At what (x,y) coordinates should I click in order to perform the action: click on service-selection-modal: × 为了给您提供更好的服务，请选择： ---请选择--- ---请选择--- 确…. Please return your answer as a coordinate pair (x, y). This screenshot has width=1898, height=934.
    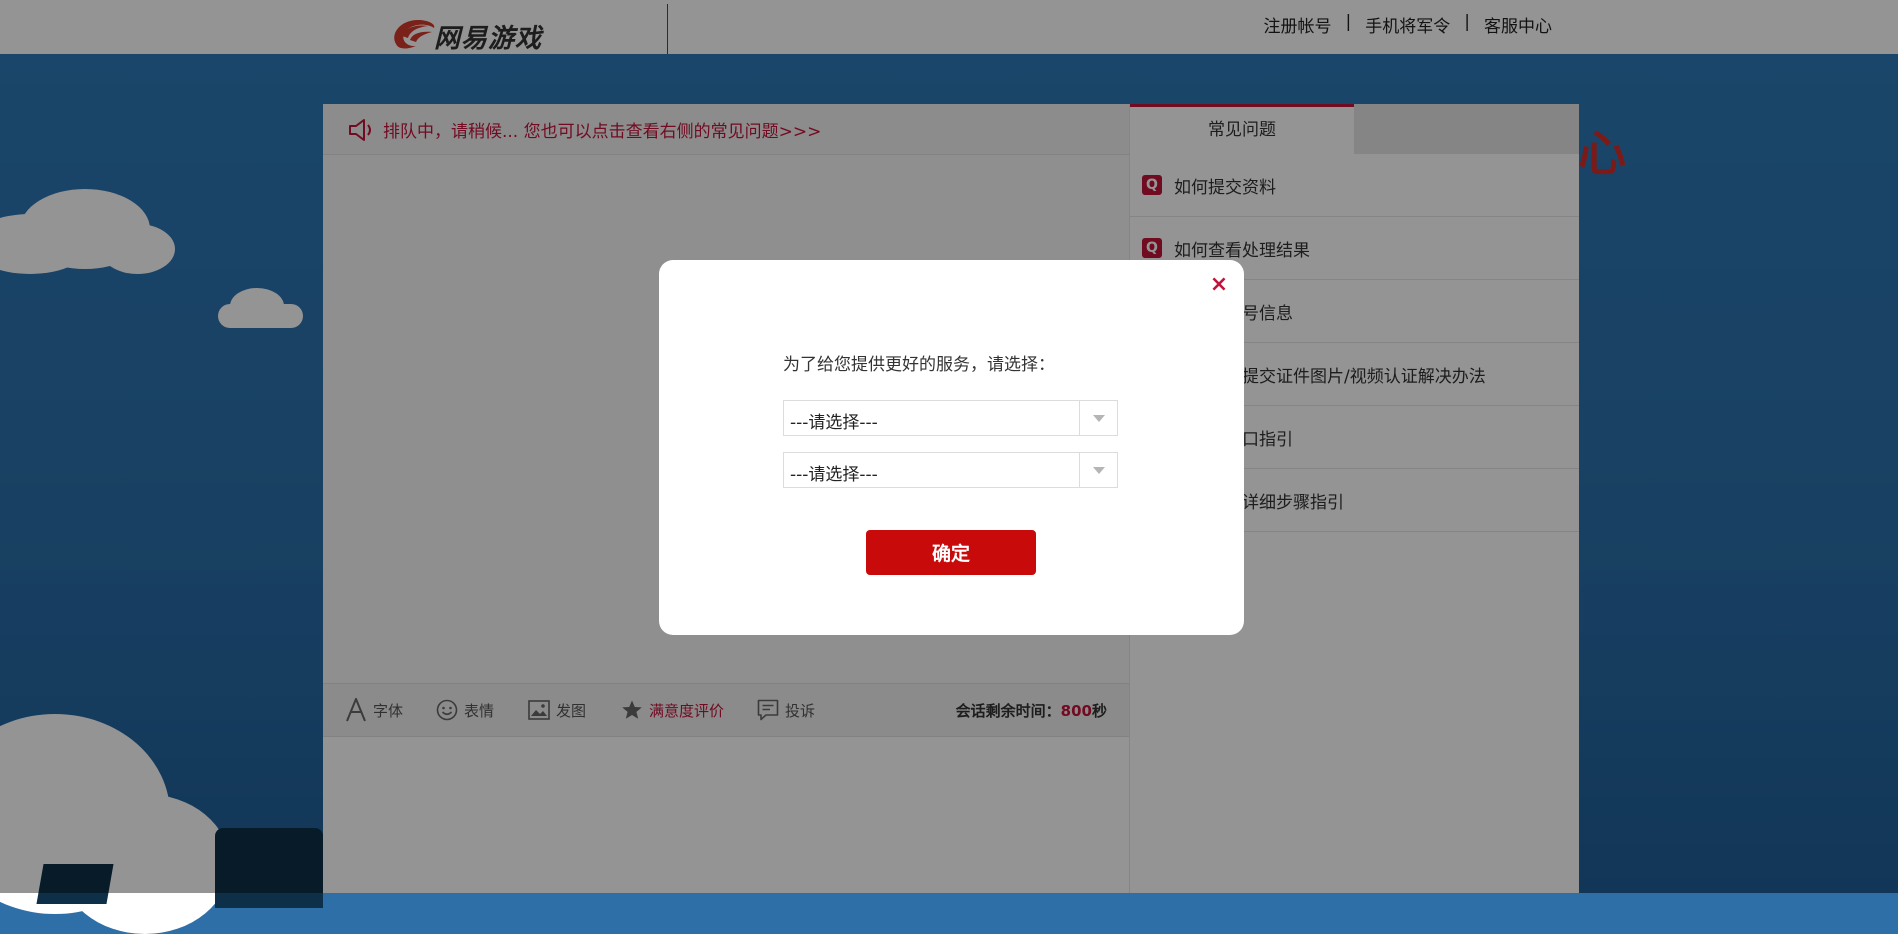
    Looking at the image, I should click on (951, 447).